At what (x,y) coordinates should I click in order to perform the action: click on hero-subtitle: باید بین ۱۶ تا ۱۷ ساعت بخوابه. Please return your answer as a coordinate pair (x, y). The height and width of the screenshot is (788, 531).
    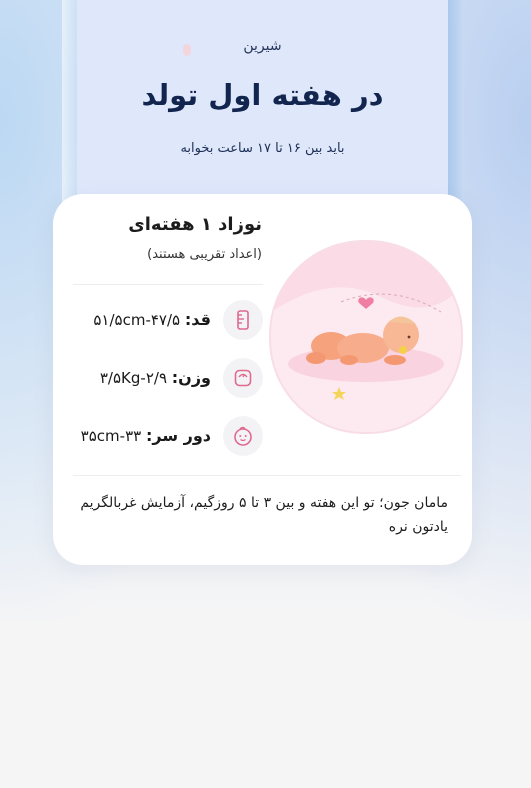
    Looking at the image, I should click on (262, 148).